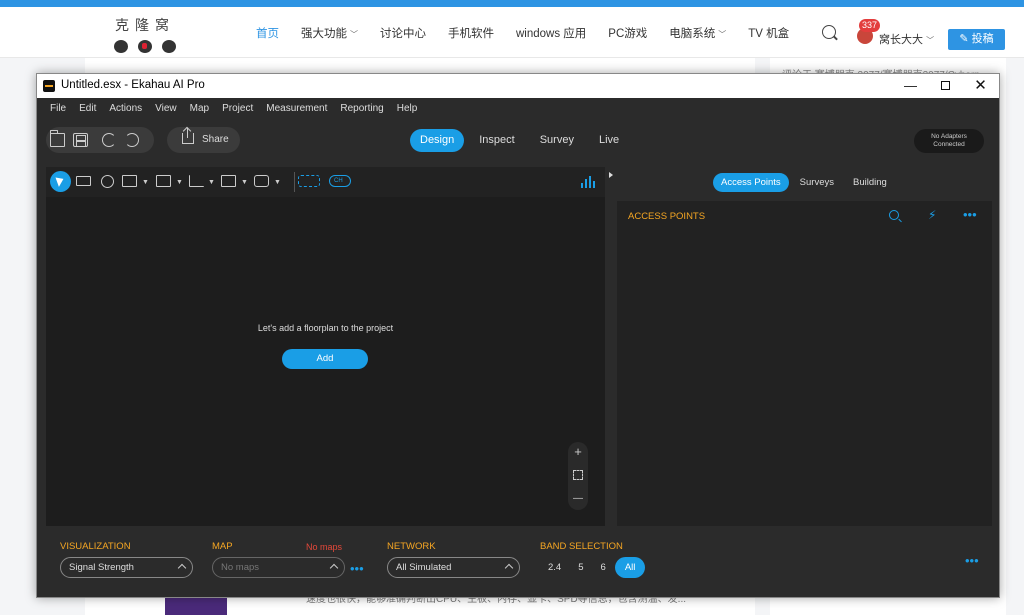 The height and width of the screenshot is (615, 1024). Describe the element at coordinates (237, 108) in the screenshot. I see `menu-project: Project` at that location.